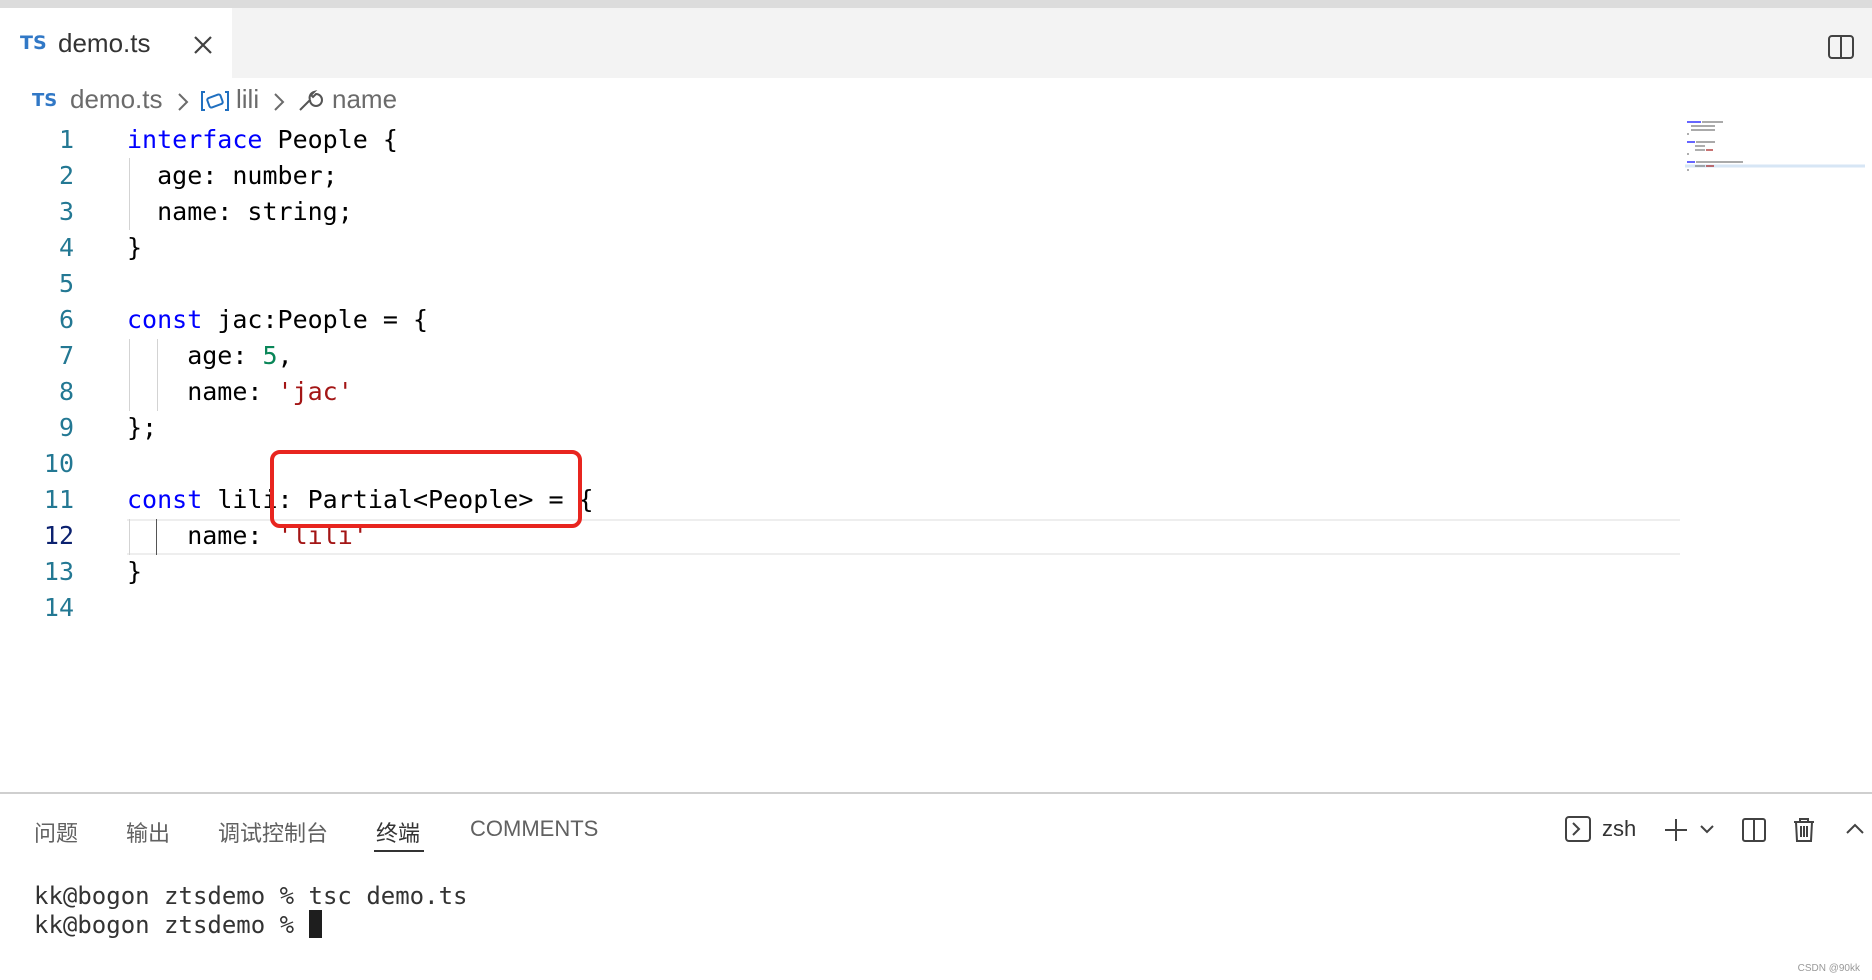 The width and height of the screenshot is (1872, 980). I want to click on typescript-file-icon: TS, so click(33, 43).